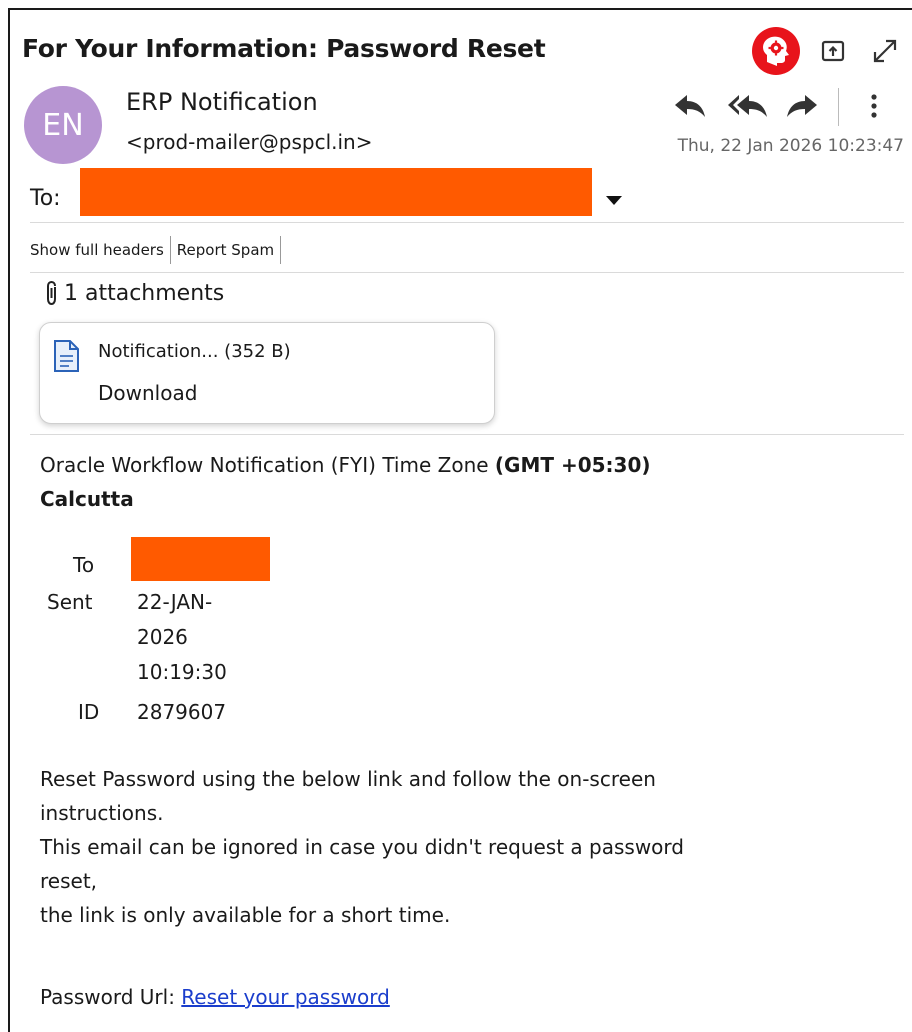 The image size is (912, 1032). I want to click on chevron-down-icon, so click(614, 200).